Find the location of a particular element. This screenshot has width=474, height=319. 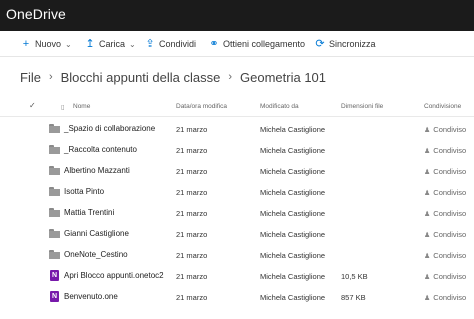

file-name: Apri Blocco appunti.onetoc2 is located at coordinates (114, 275).